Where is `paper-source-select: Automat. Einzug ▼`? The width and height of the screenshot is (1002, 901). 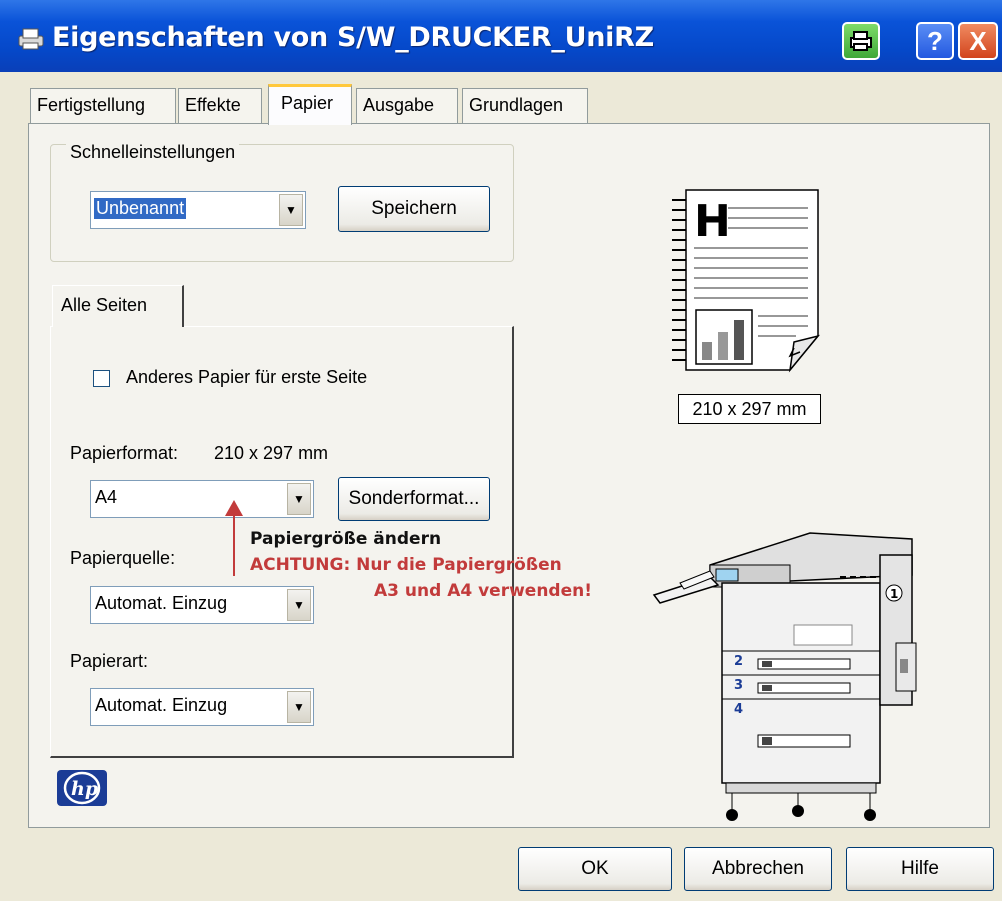
paper-source-select: Automat. Einzug ▼ is located at coordinates (202, 605).